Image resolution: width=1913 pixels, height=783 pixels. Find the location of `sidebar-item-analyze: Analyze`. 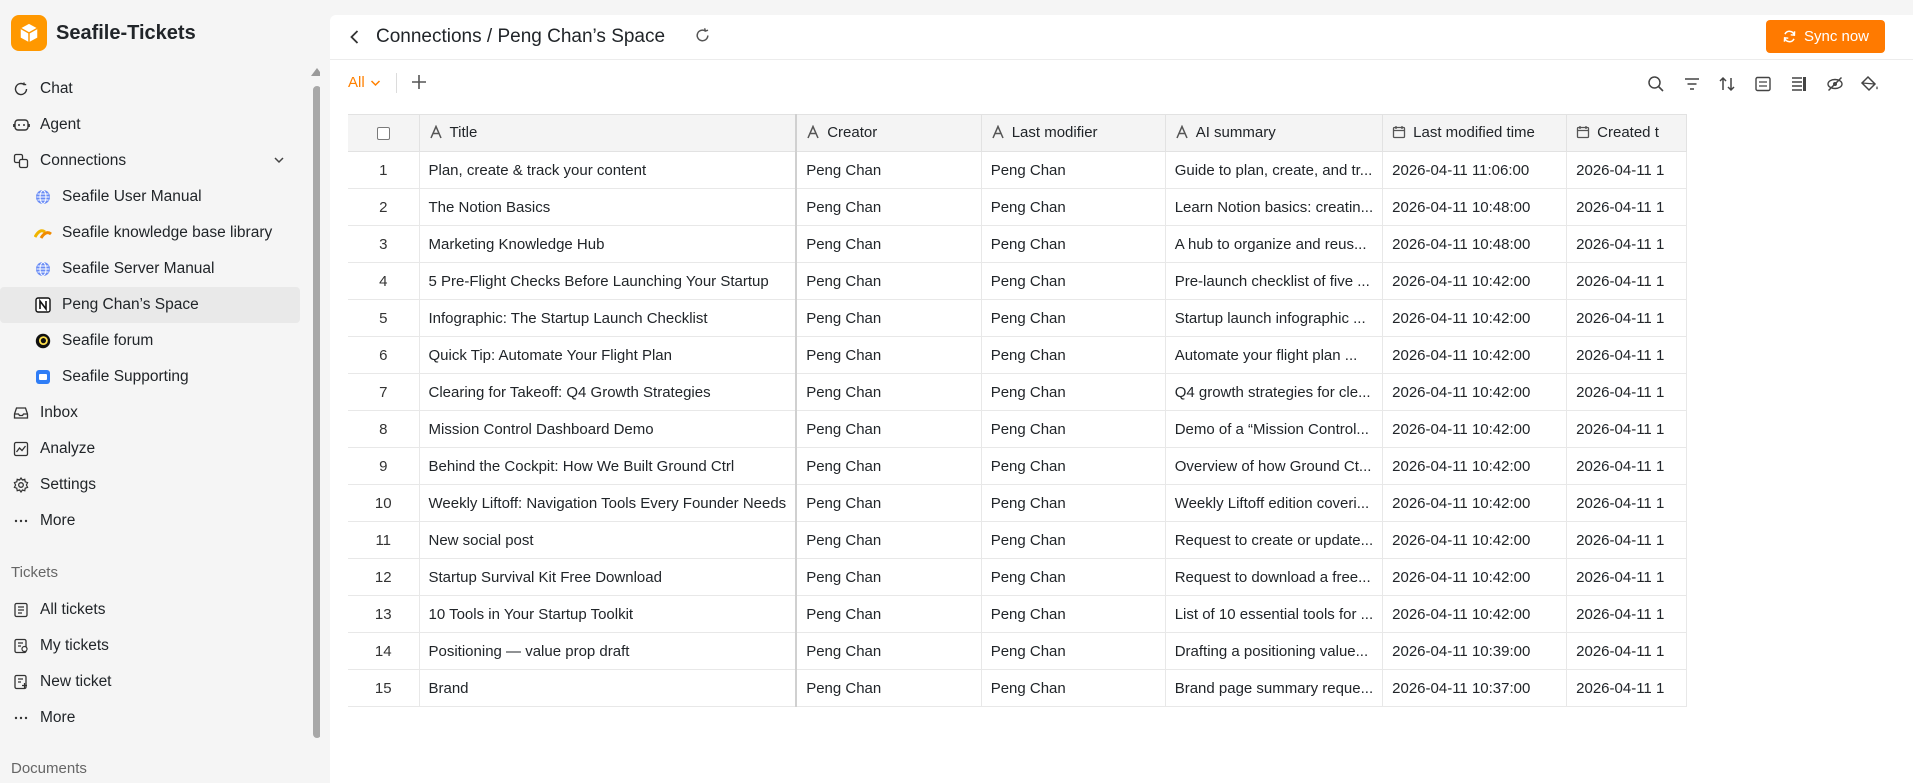

sidebar-item-analyze: Analyze is located at coordinates (150, 449).